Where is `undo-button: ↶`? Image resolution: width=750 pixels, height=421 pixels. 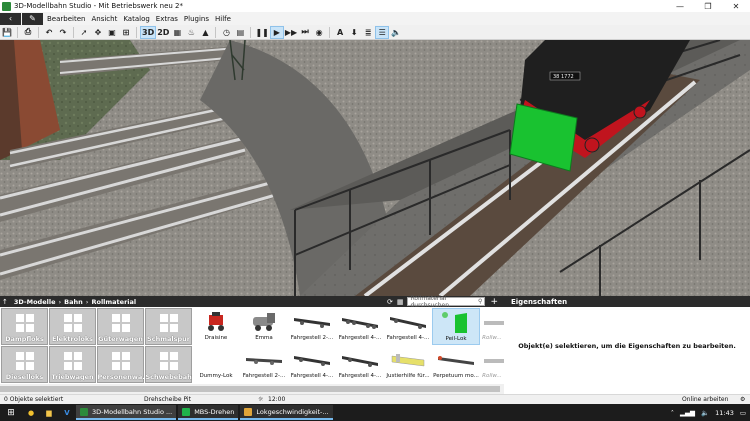 undo-button: ↶ is located at coordinates (49, 32).